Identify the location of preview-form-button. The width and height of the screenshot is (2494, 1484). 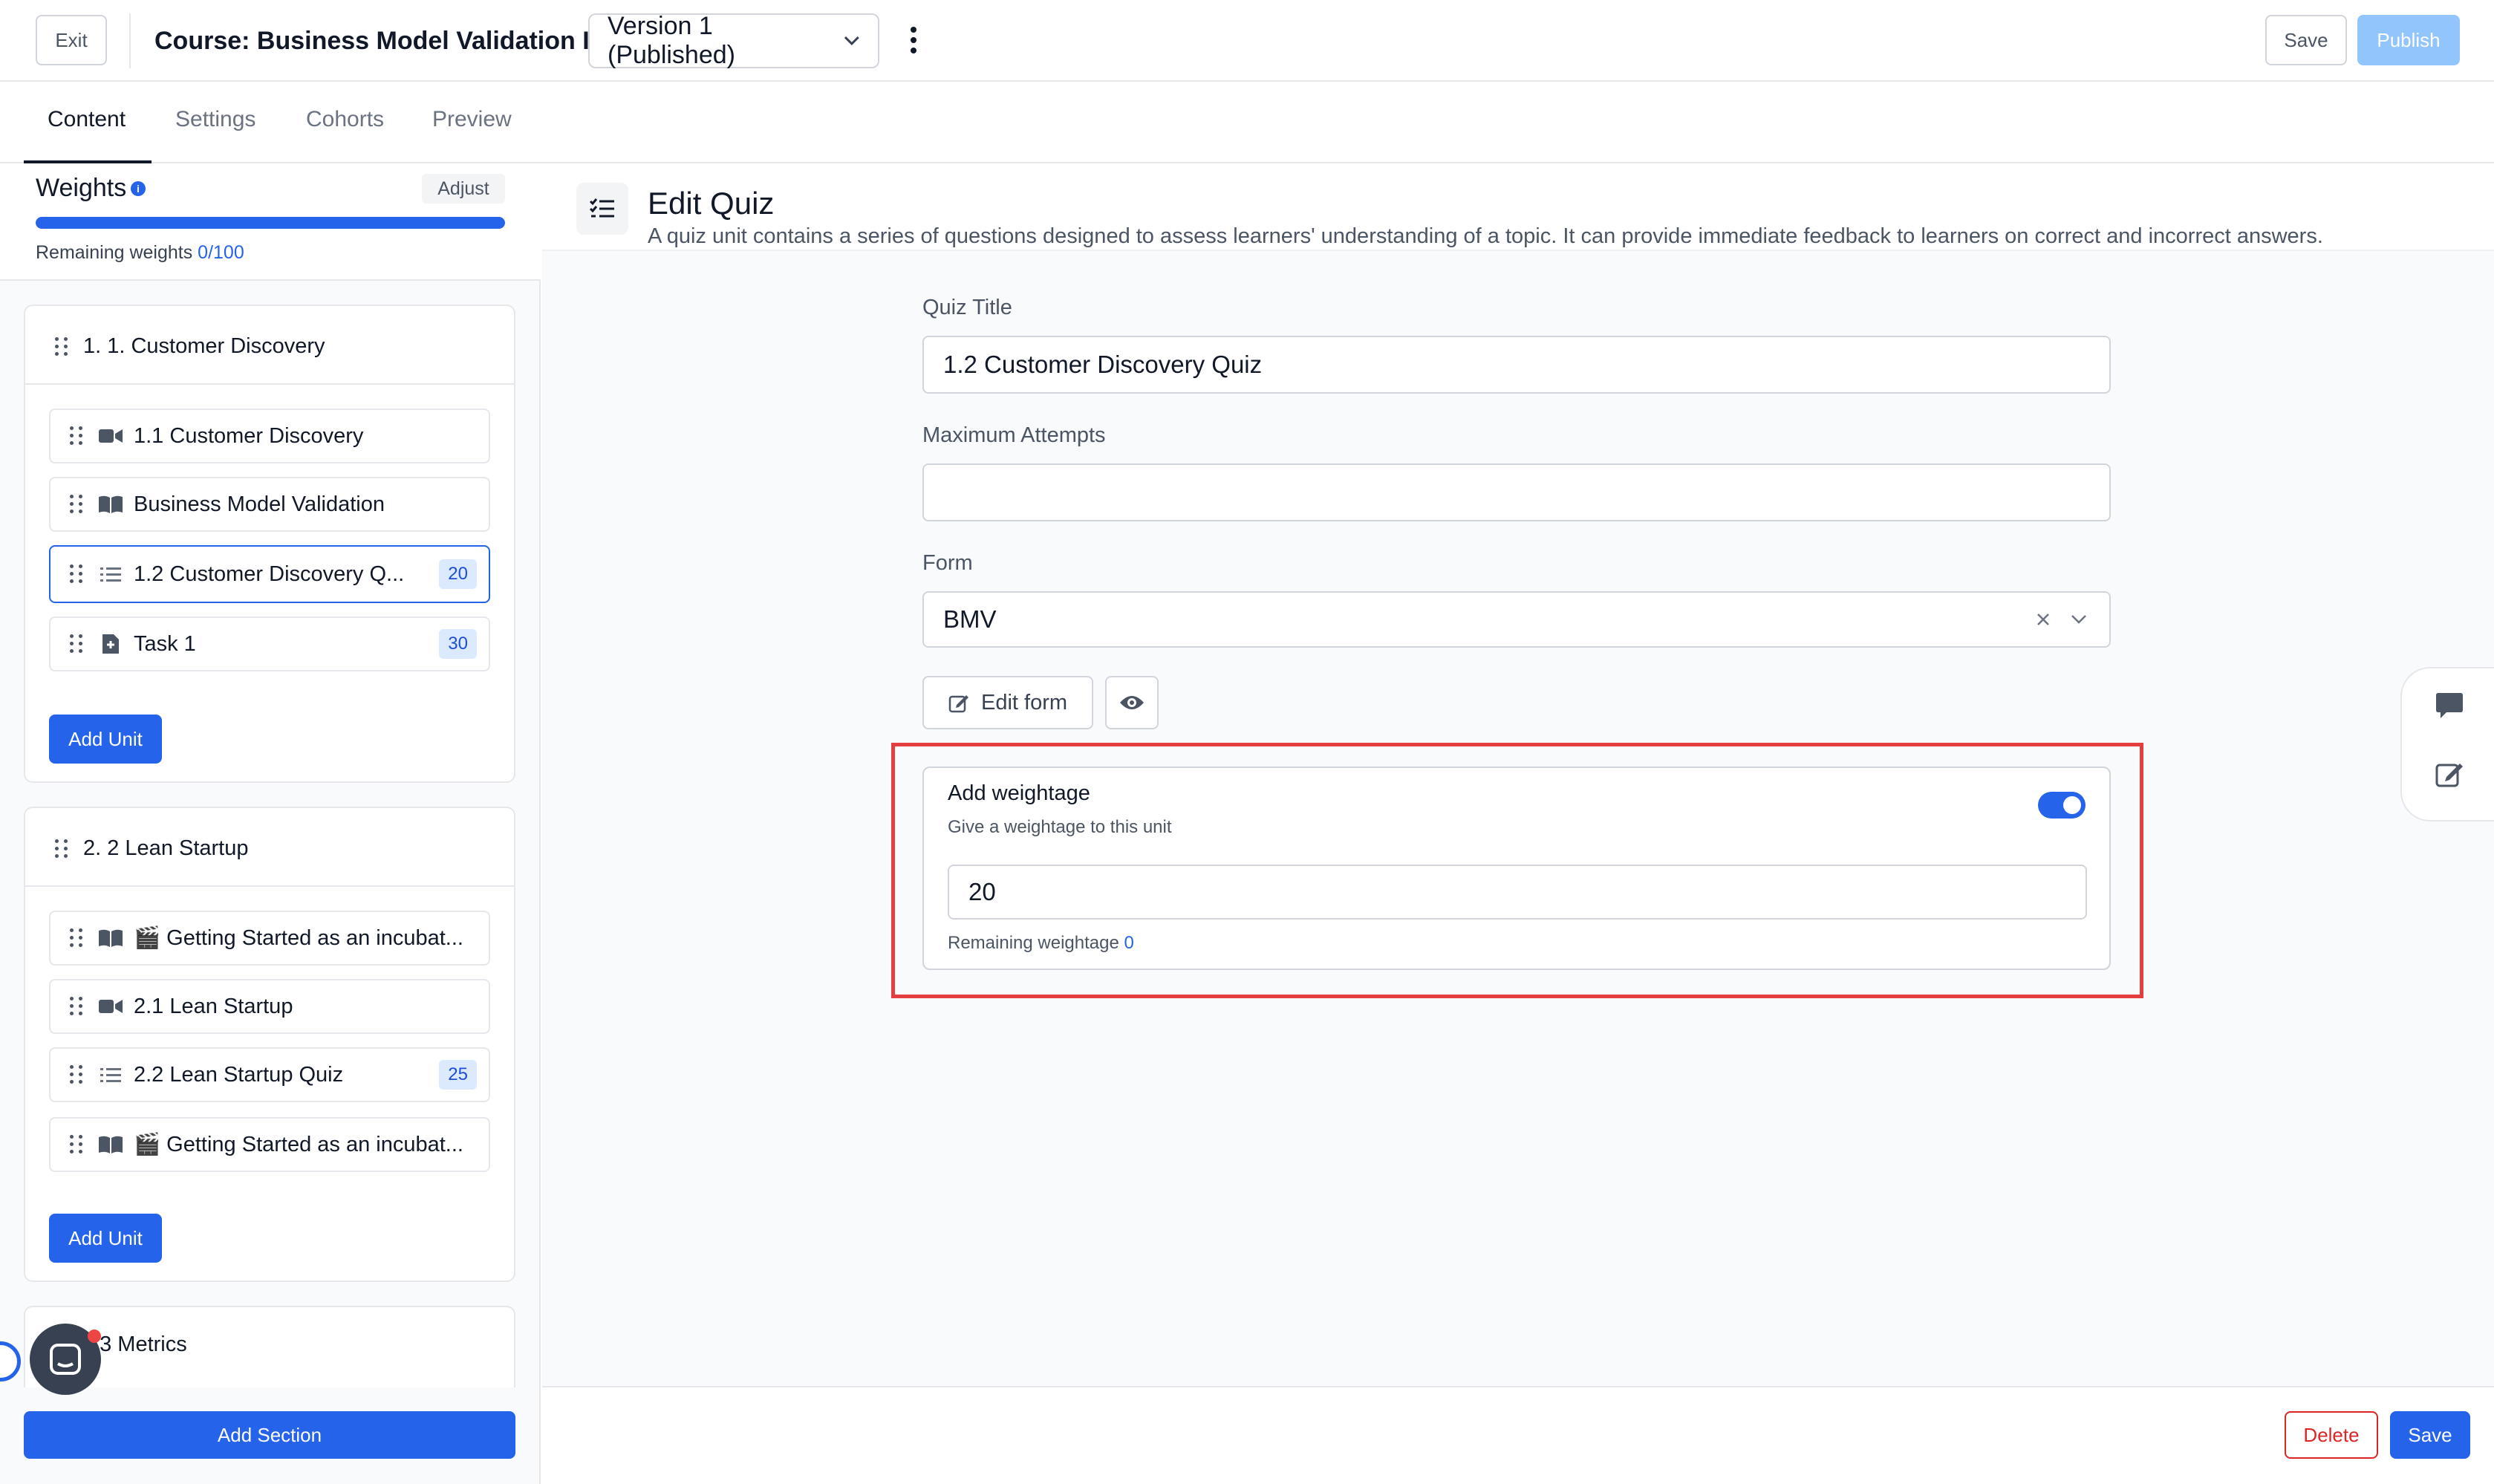
(1132, 702).